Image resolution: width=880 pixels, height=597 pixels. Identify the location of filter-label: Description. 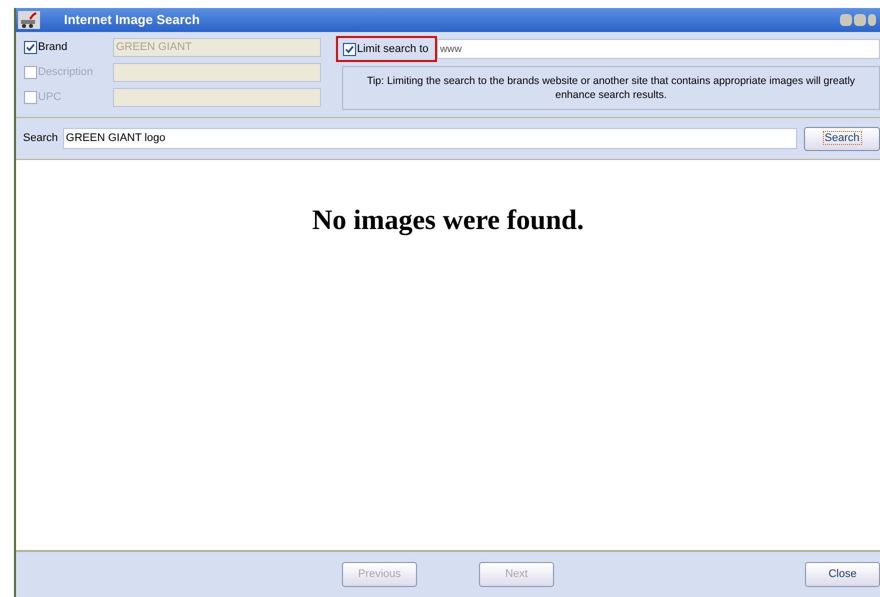
(66, 72).